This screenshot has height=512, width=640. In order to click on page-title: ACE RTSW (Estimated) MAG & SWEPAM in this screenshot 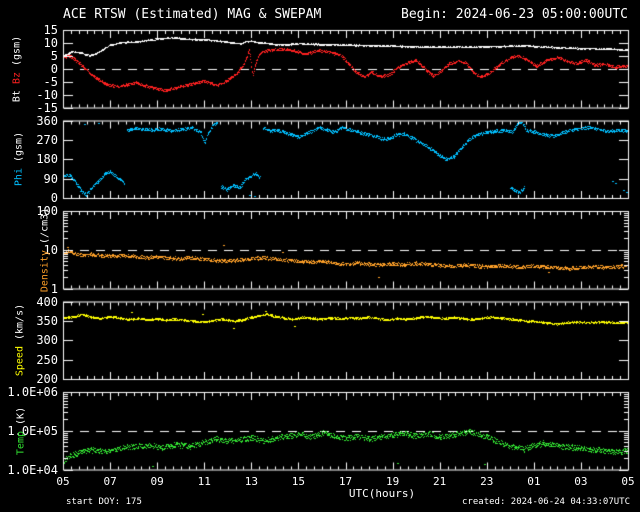, I will do `click(192, 14)`.